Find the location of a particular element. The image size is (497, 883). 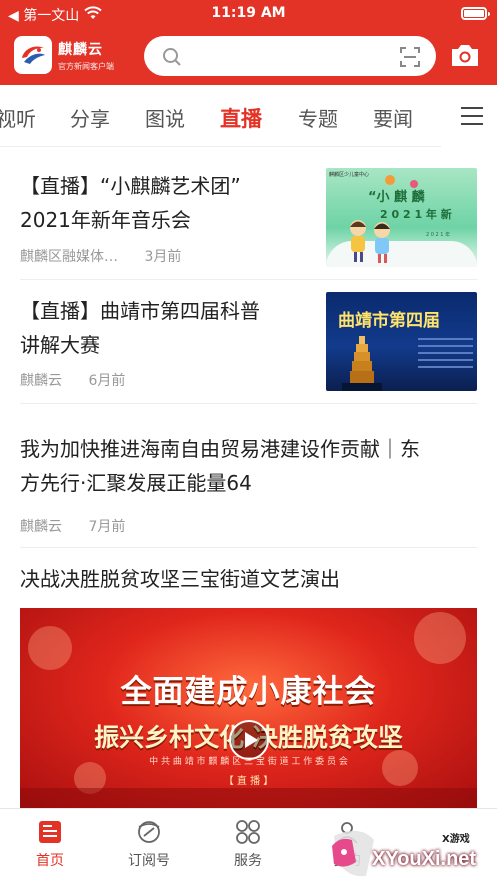

watermark-site: XYouXi.net is located at coordinates (424, 859).